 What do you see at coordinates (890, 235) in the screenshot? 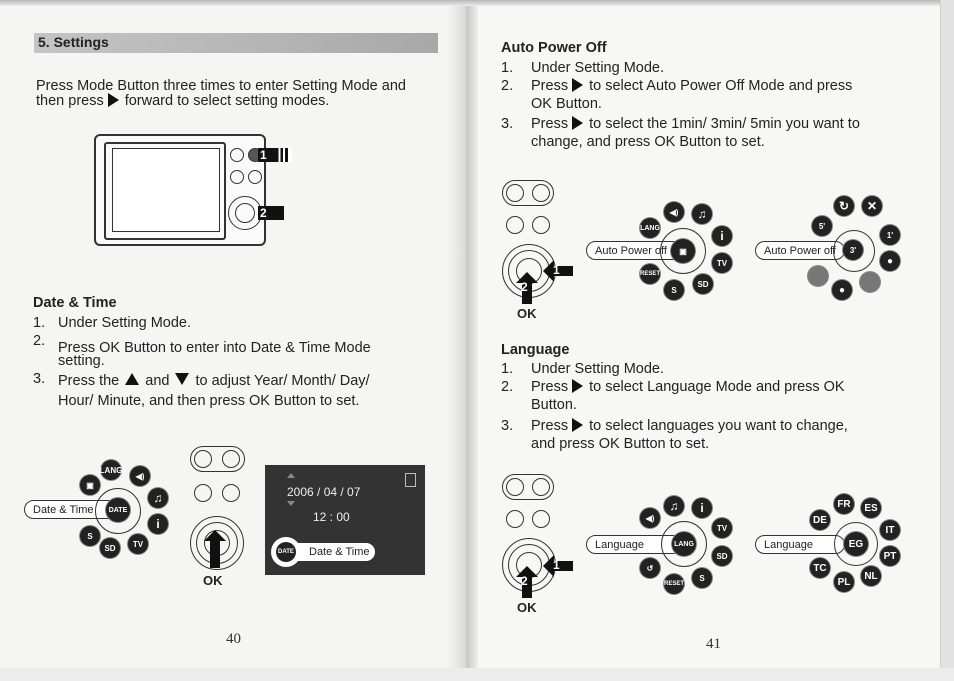
I see `option-1min: 1'` at bounding box center [890, 235].